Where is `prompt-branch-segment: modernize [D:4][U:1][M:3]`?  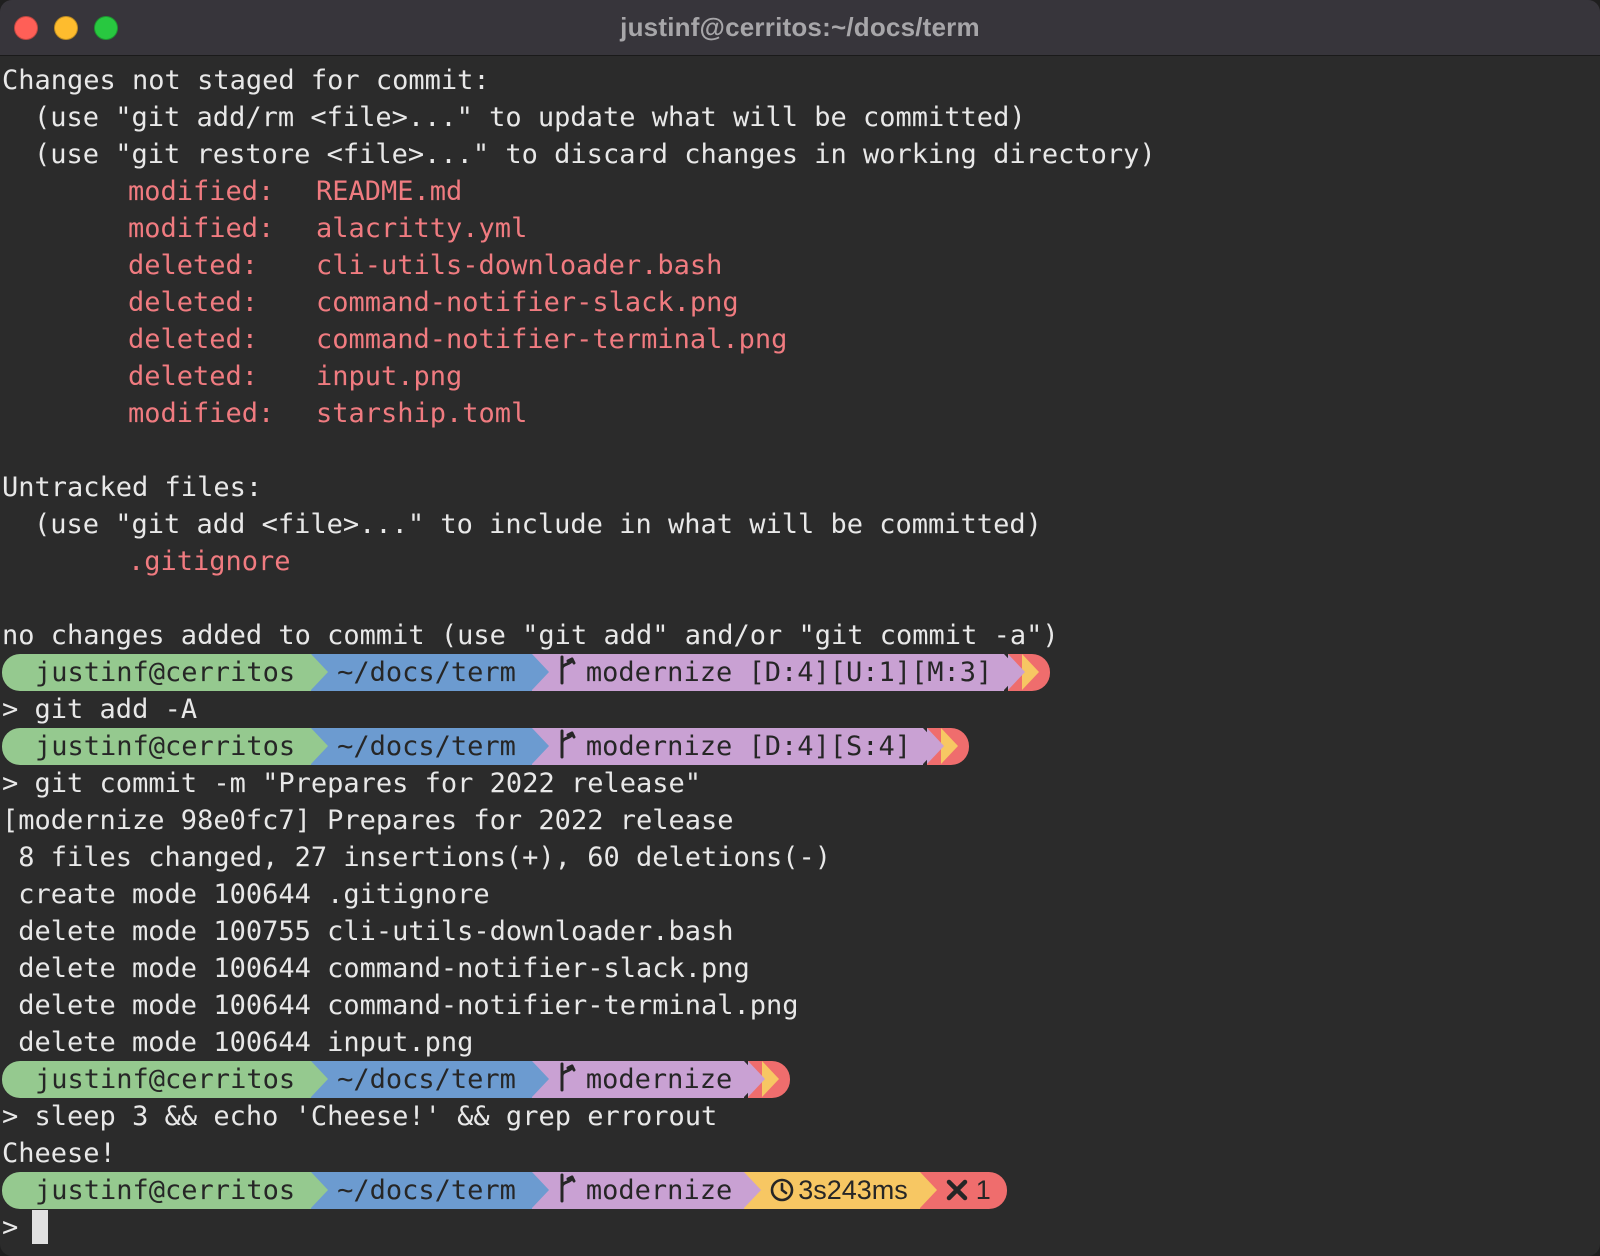
prompt-branch-segment: modernize [D:4][U:1][M:3] is located at coordinates (776, 672).